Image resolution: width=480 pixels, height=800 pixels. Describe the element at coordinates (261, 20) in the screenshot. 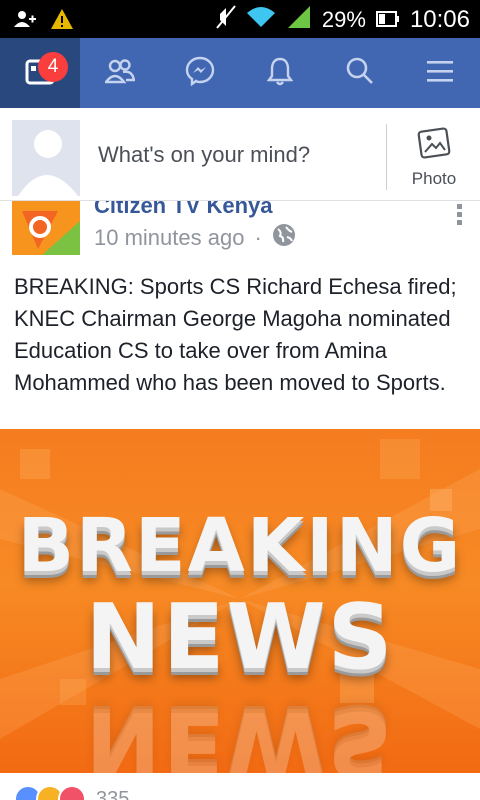

I see `wifi-icon` at that location.